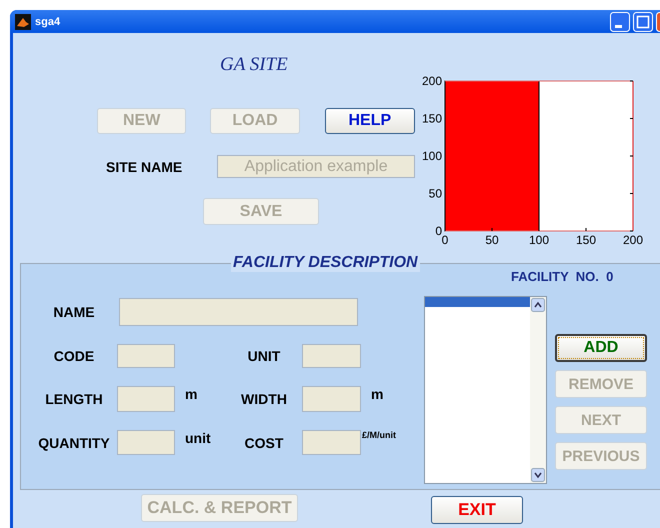 The width and height of the screenshot is (660, 528). What do you see at coordinates (492, 240) in the screenshot?
I see `x-tick-label: 50` at bounding box center [492, 240].